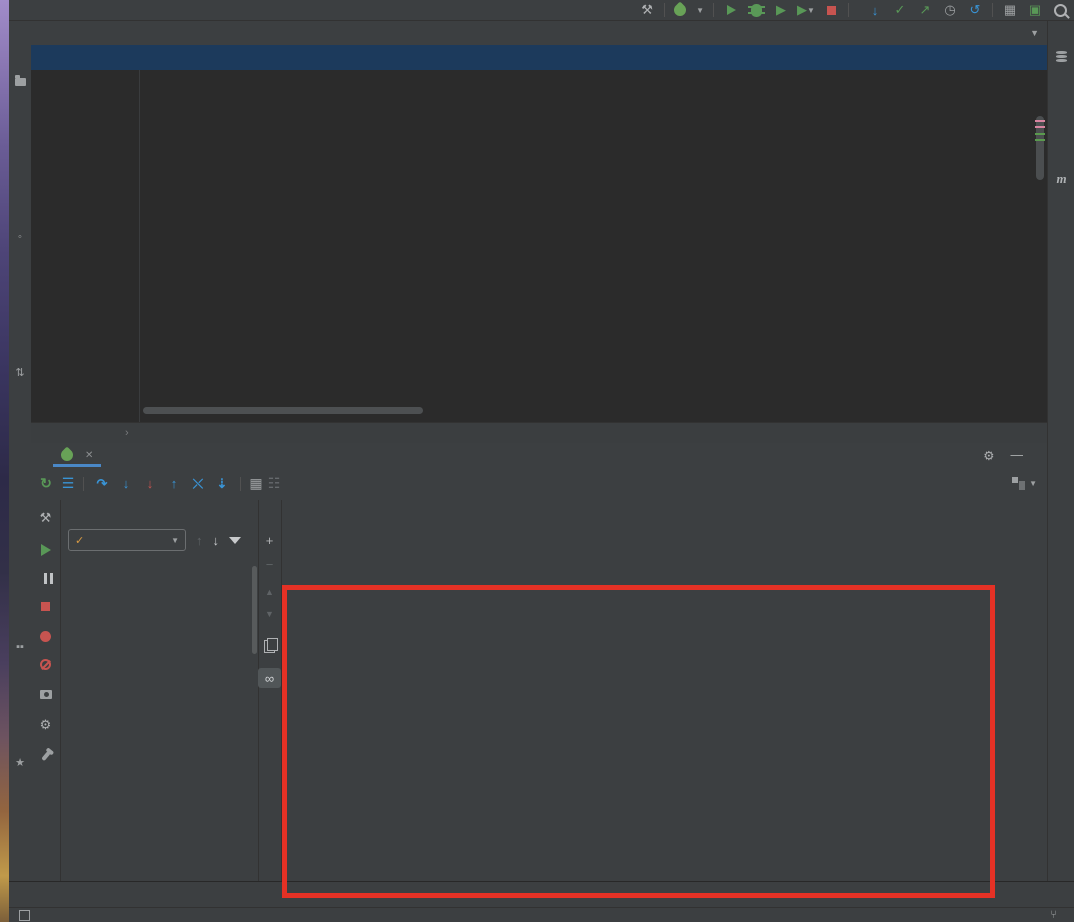  What do you see at coordinates (900, 10) in the screenshot?
I see `git-commit-check-icon: ✓` at bounding box center [900, 10].